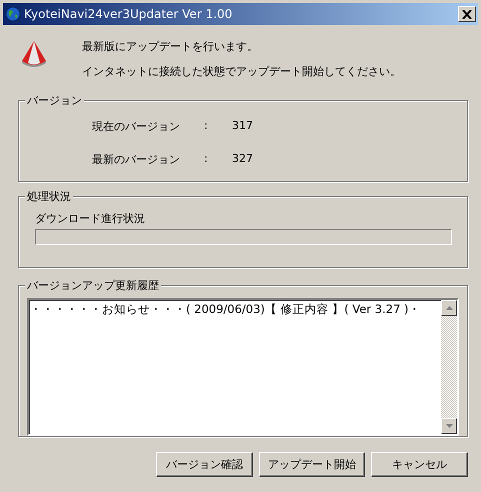 The height and width of the screenshot is (492, 481). I want to click on up-arrow-icon, so click(449, 308).